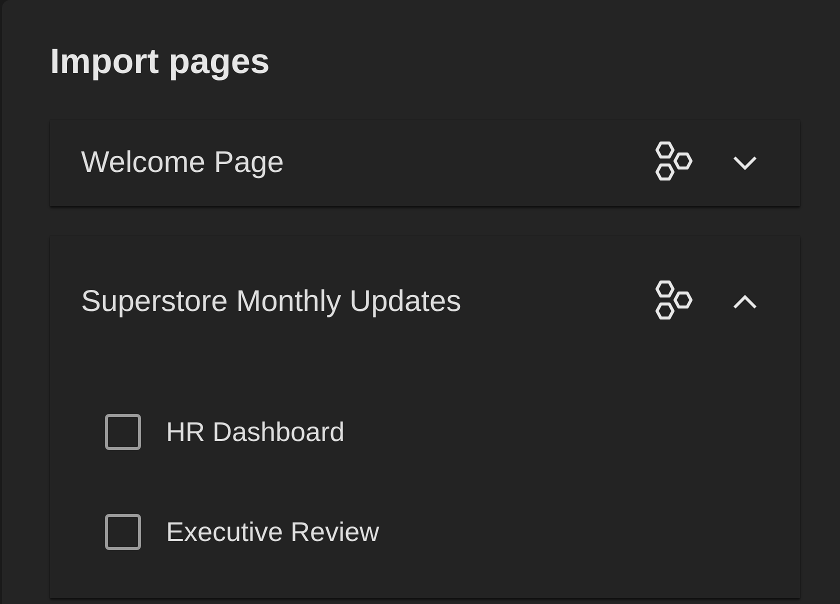 This screenshot has height=604, width=840. I want to click on chevron-down-icon, so click(745, 163).